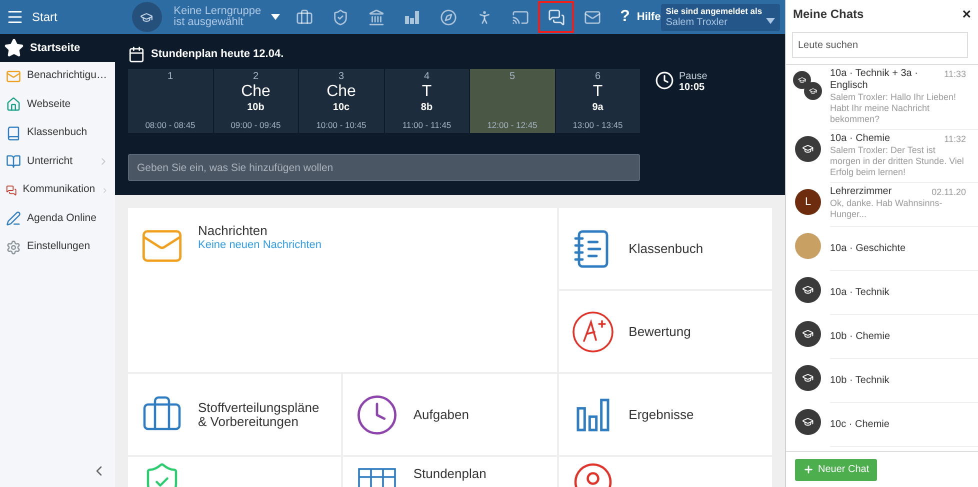 The image size is (978, 487). Describe the element at coordinates (217, 54) in the screenshot. I see `timetable-title: Stundenplan heute 12.04.` at that location.